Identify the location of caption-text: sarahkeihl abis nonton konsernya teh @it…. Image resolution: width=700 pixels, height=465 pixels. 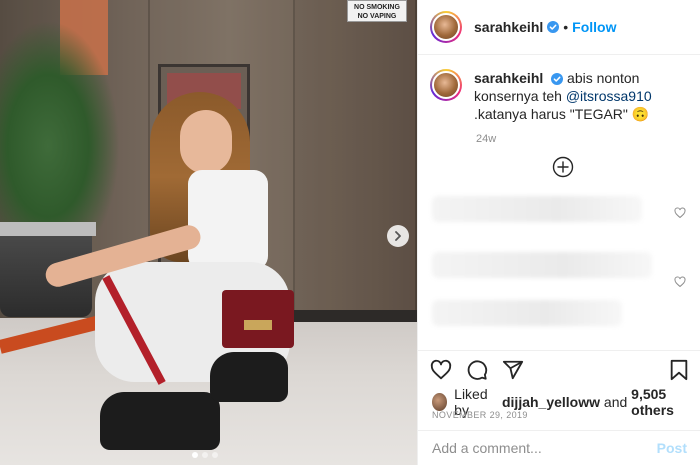
(581, 96).